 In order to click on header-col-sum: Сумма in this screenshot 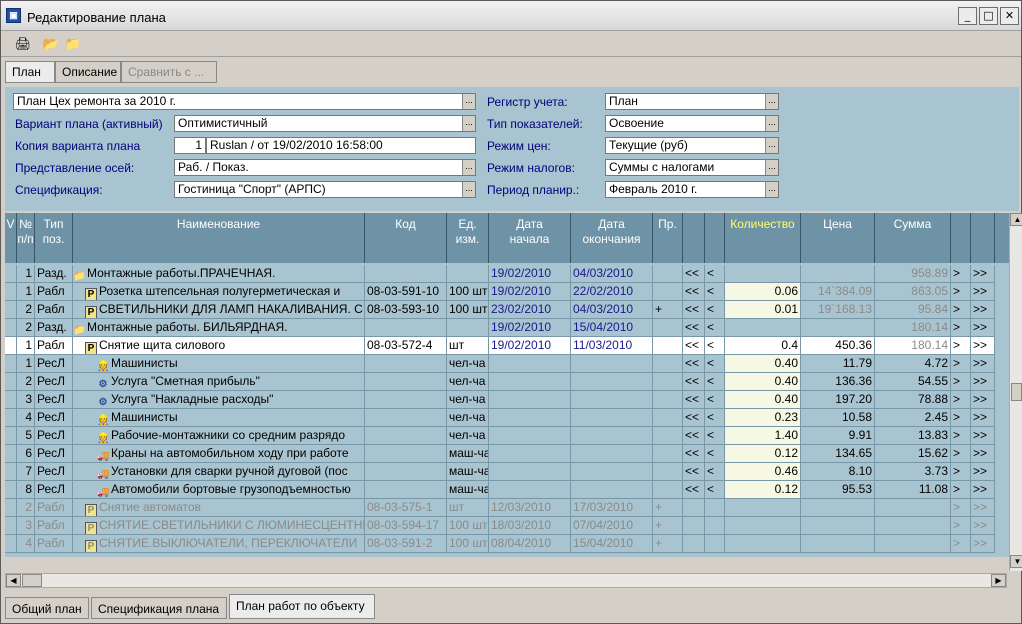, I will do `click(913, 238)`.